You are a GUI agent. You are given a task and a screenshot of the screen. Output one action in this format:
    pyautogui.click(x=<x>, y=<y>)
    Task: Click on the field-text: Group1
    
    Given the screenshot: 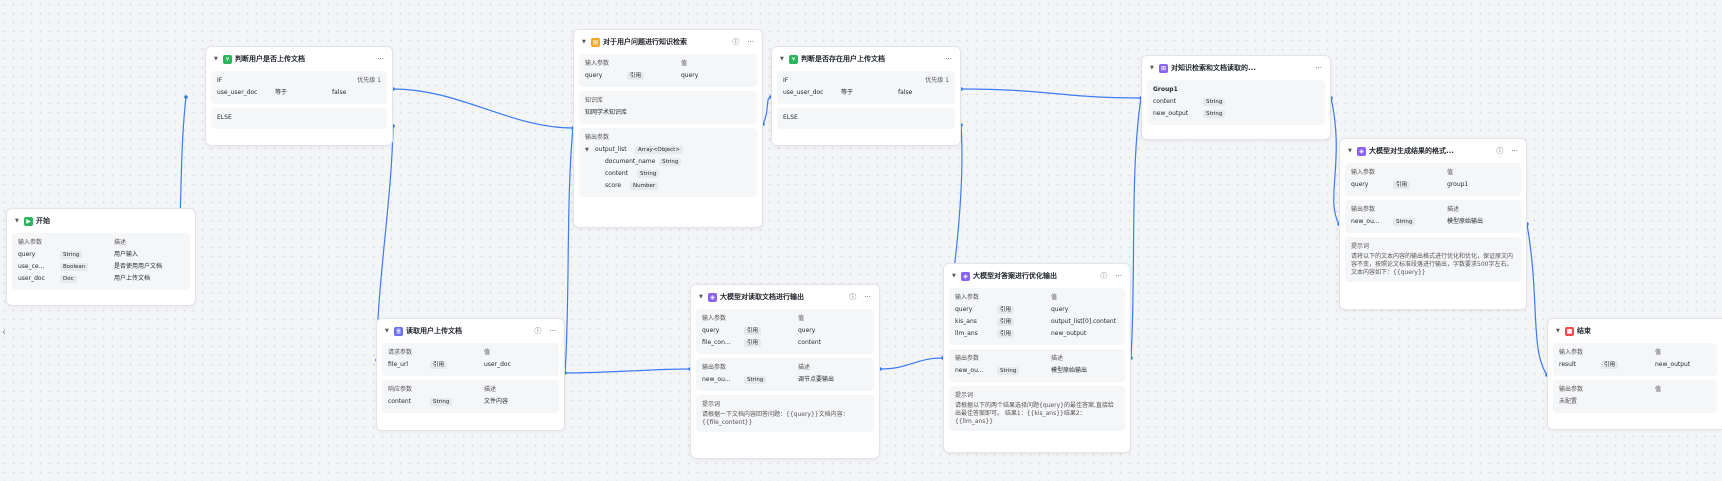 What is the action you would take?
    pyautogui.click(x=1165, y=89)
    